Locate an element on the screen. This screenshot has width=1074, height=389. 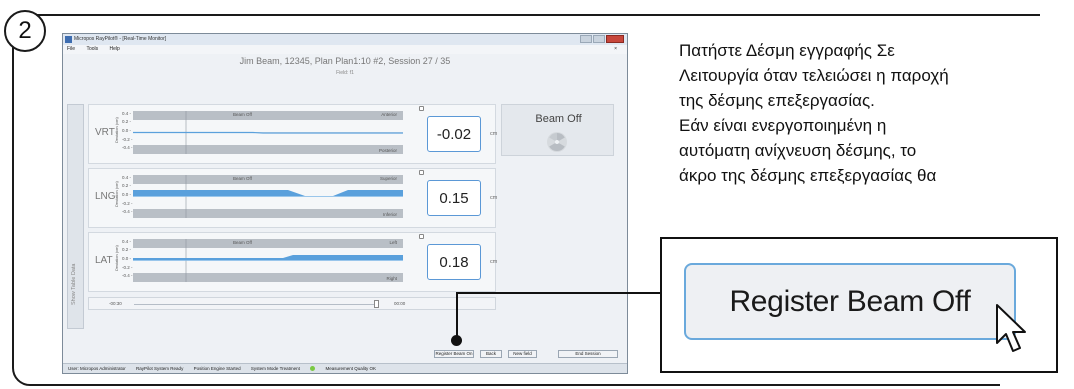
axis-top-label: Anterior is located at coordinates (389, 114).